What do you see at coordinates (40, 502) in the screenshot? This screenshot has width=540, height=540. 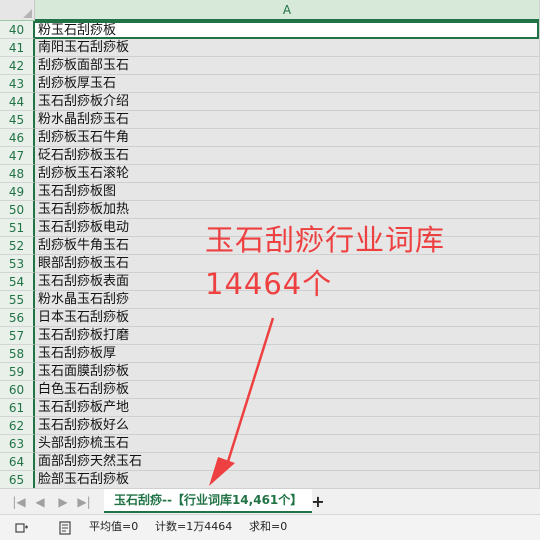 I see `prev-sheet-icon: ◀` at bounding box center [40, 502].